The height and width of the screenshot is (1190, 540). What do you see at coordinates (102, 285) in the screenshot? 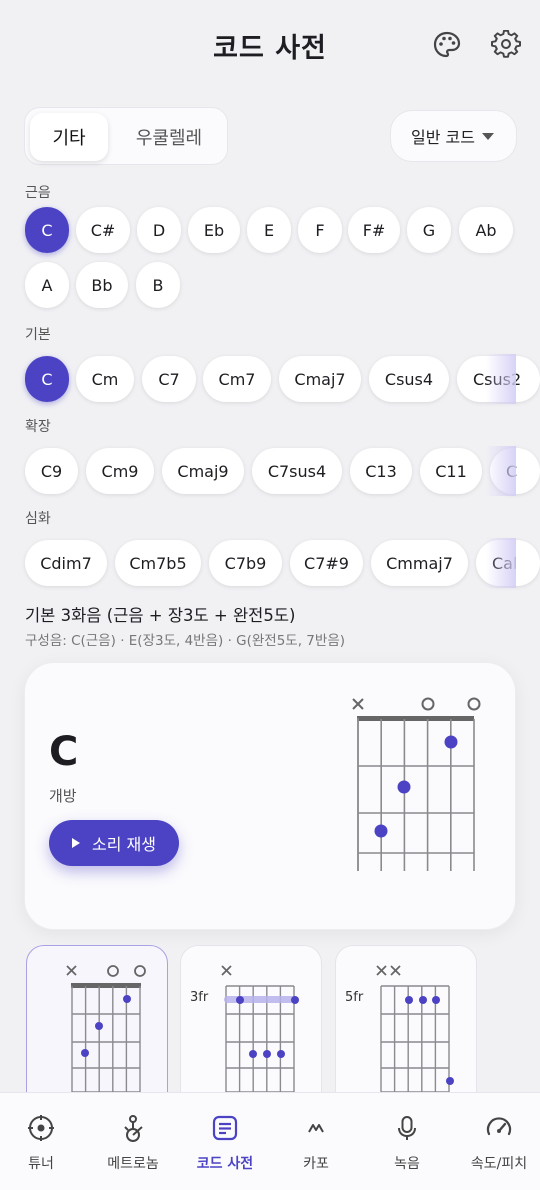
I see `root-chip: Bb` at bounding box center [102, 285].